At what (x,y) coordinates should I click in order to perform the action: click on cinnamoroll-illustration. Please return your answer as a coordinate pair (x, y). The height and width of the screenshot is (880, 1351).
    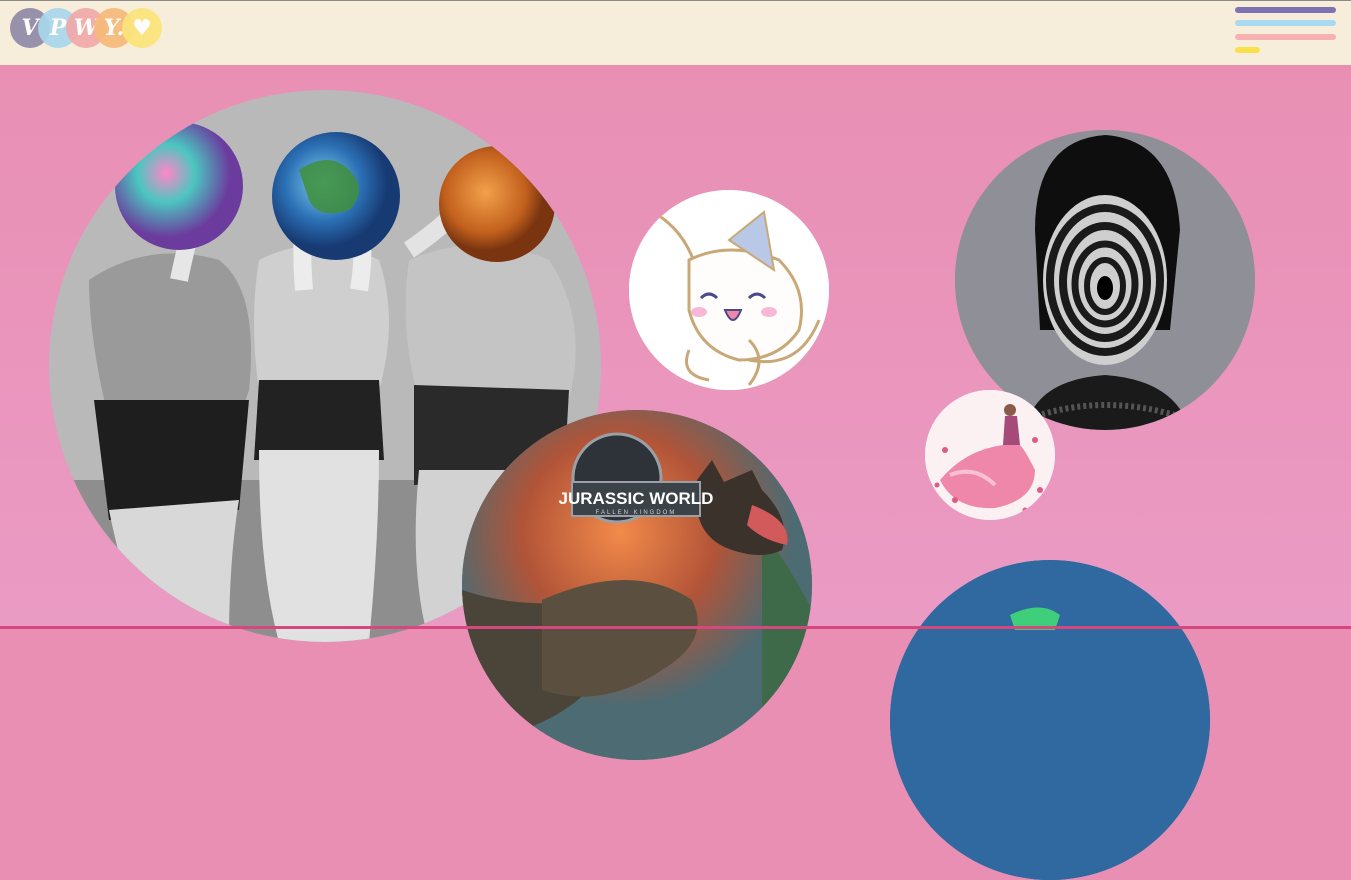
    Looking at the image, I should click on (729, 290).